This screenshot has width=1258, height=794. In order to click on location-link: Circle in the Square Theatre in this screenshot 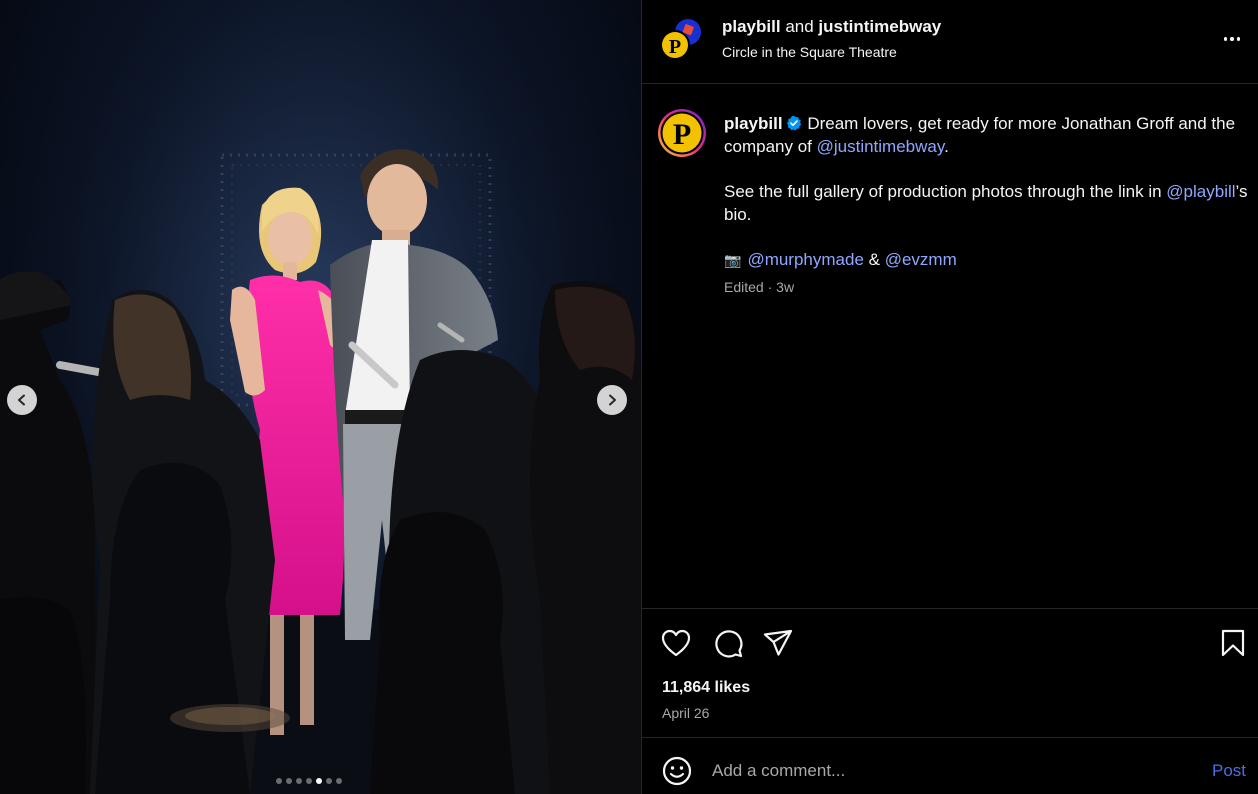, I will do `click(809, 52)`.